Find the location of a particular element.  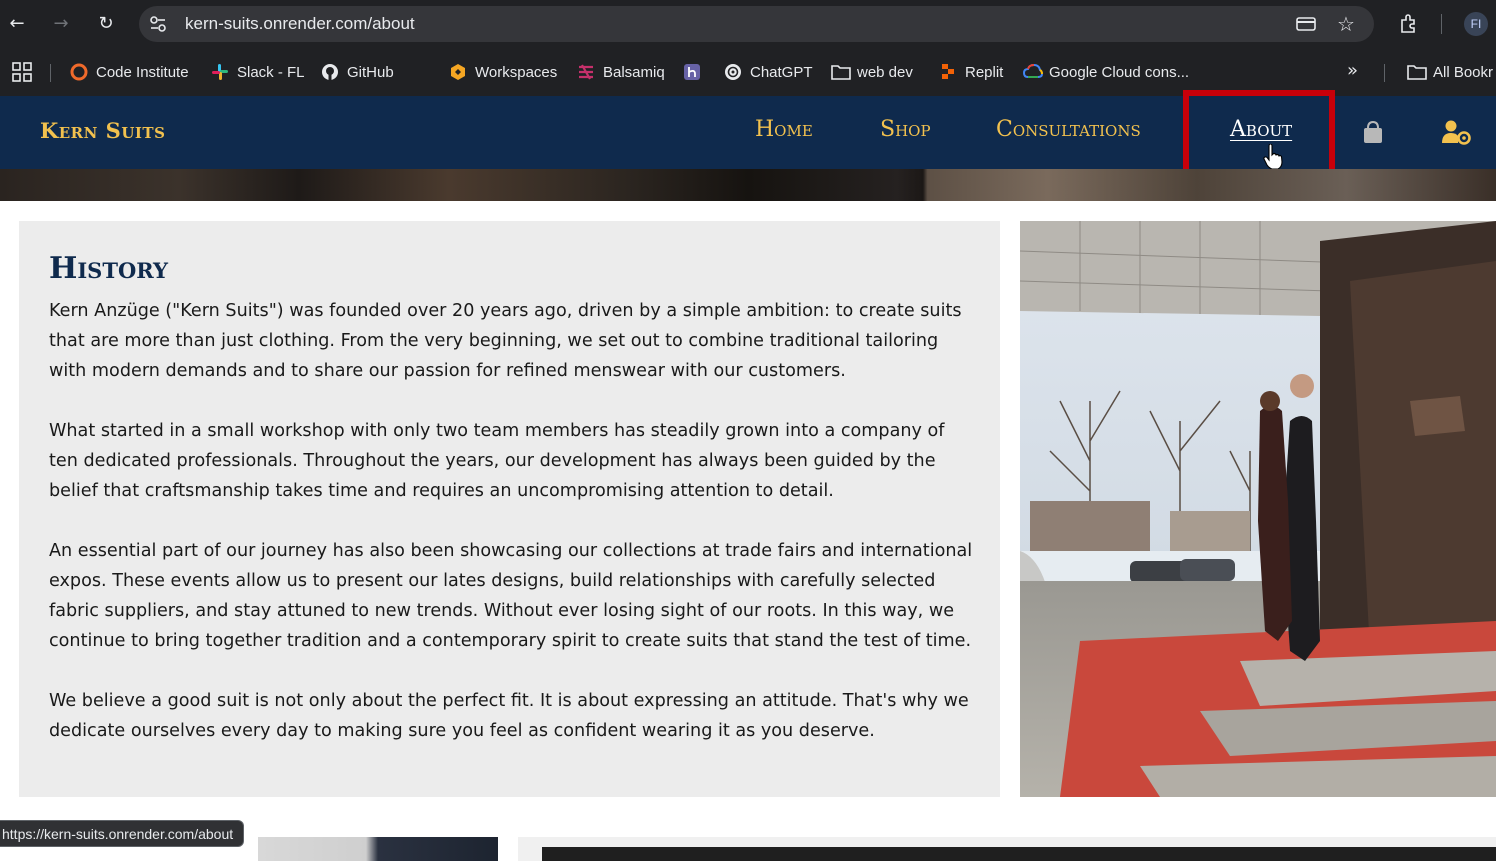

nav-shop: Shop is located at coordinates (905, 129).